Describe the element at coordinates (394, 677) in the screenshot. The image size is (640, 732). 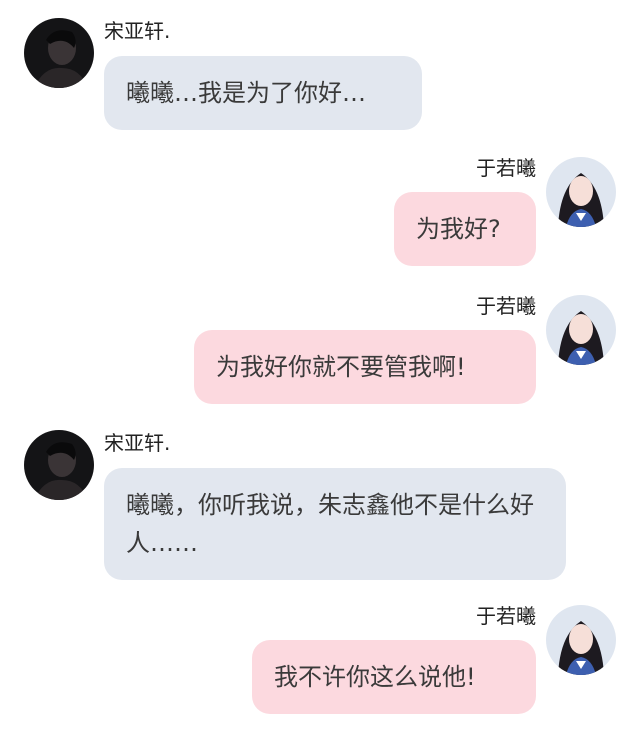
I see `message-bubble: 我不许你这么说他!` at that location.